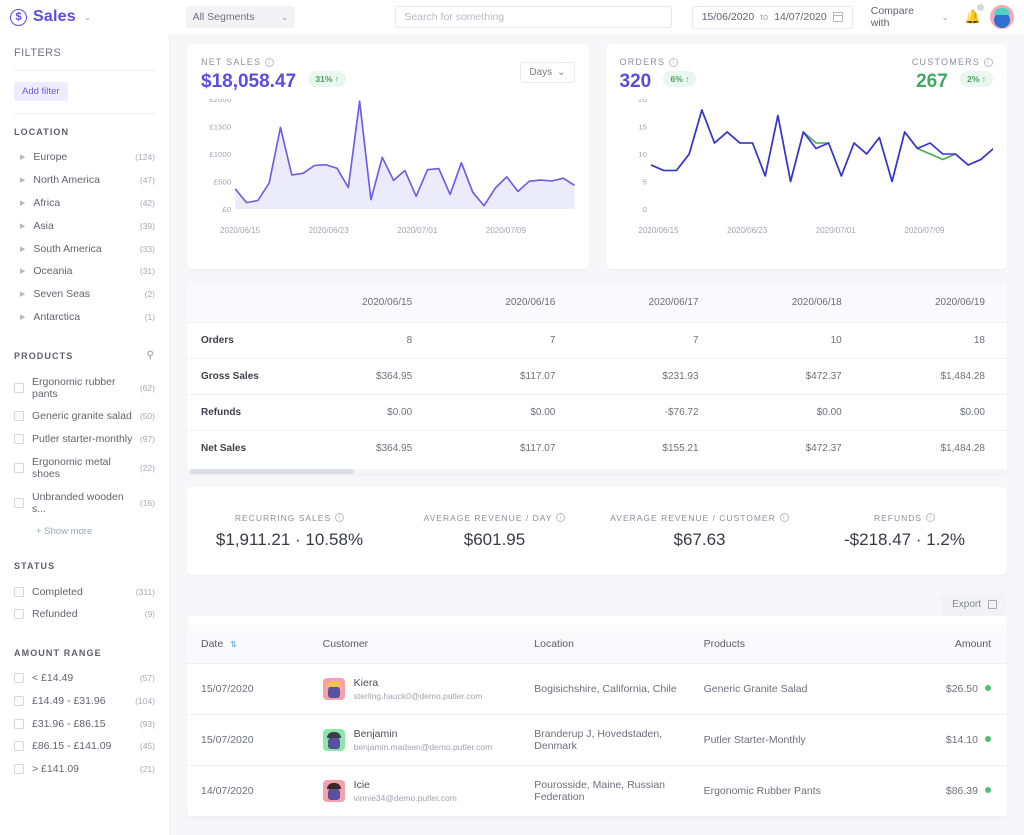 The height and width of the screenshot is (835, 1024). What do you see at coordinates (975, 15) in the screenshot?
I see `notifications-button: 🔔` at bounding box center [975, 15].